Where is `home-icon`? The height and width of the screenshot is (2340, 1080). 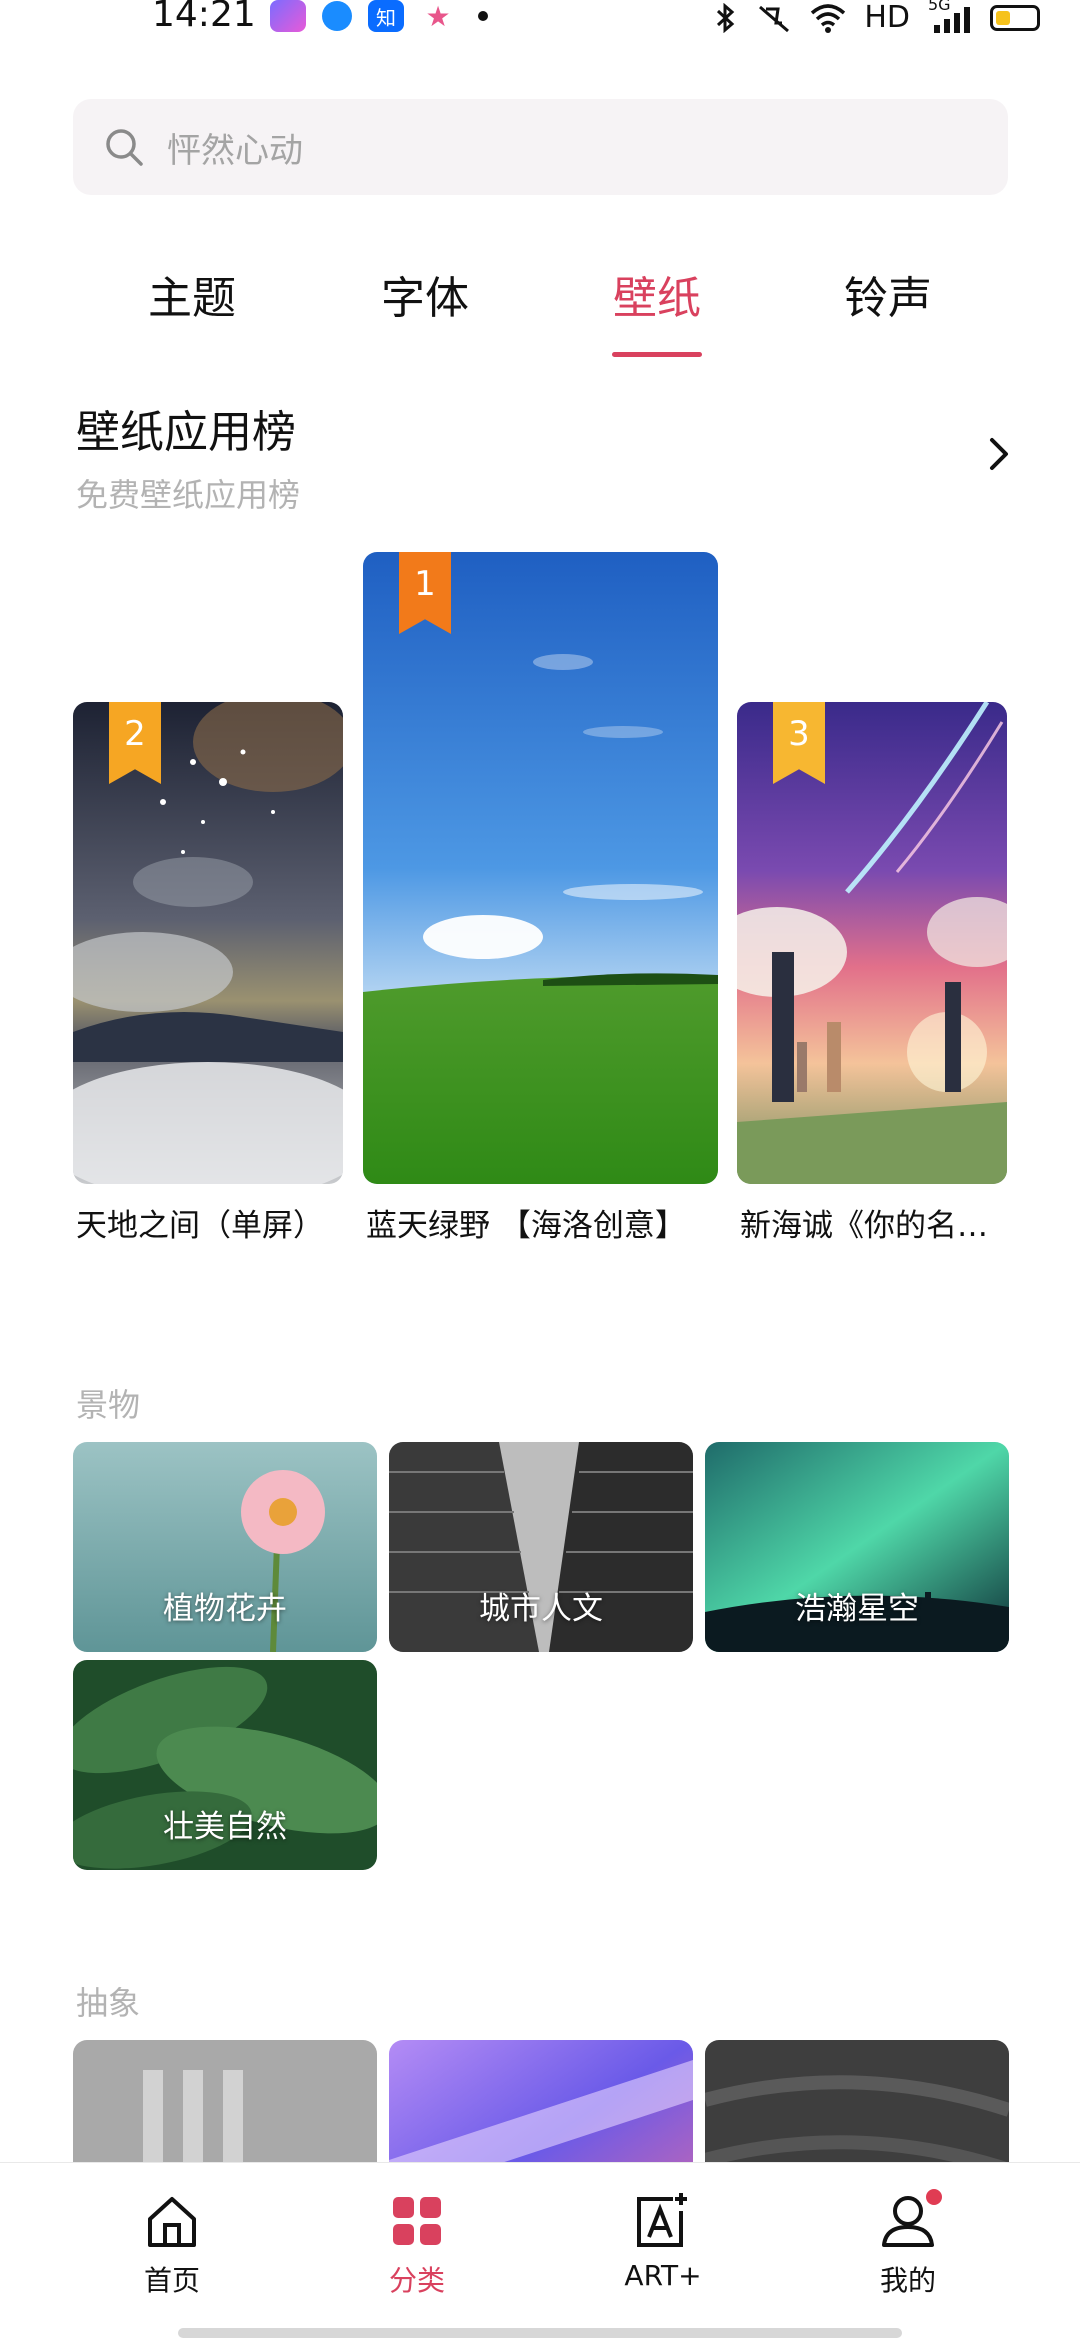 home-icon is located at coordinates (172, 2222).